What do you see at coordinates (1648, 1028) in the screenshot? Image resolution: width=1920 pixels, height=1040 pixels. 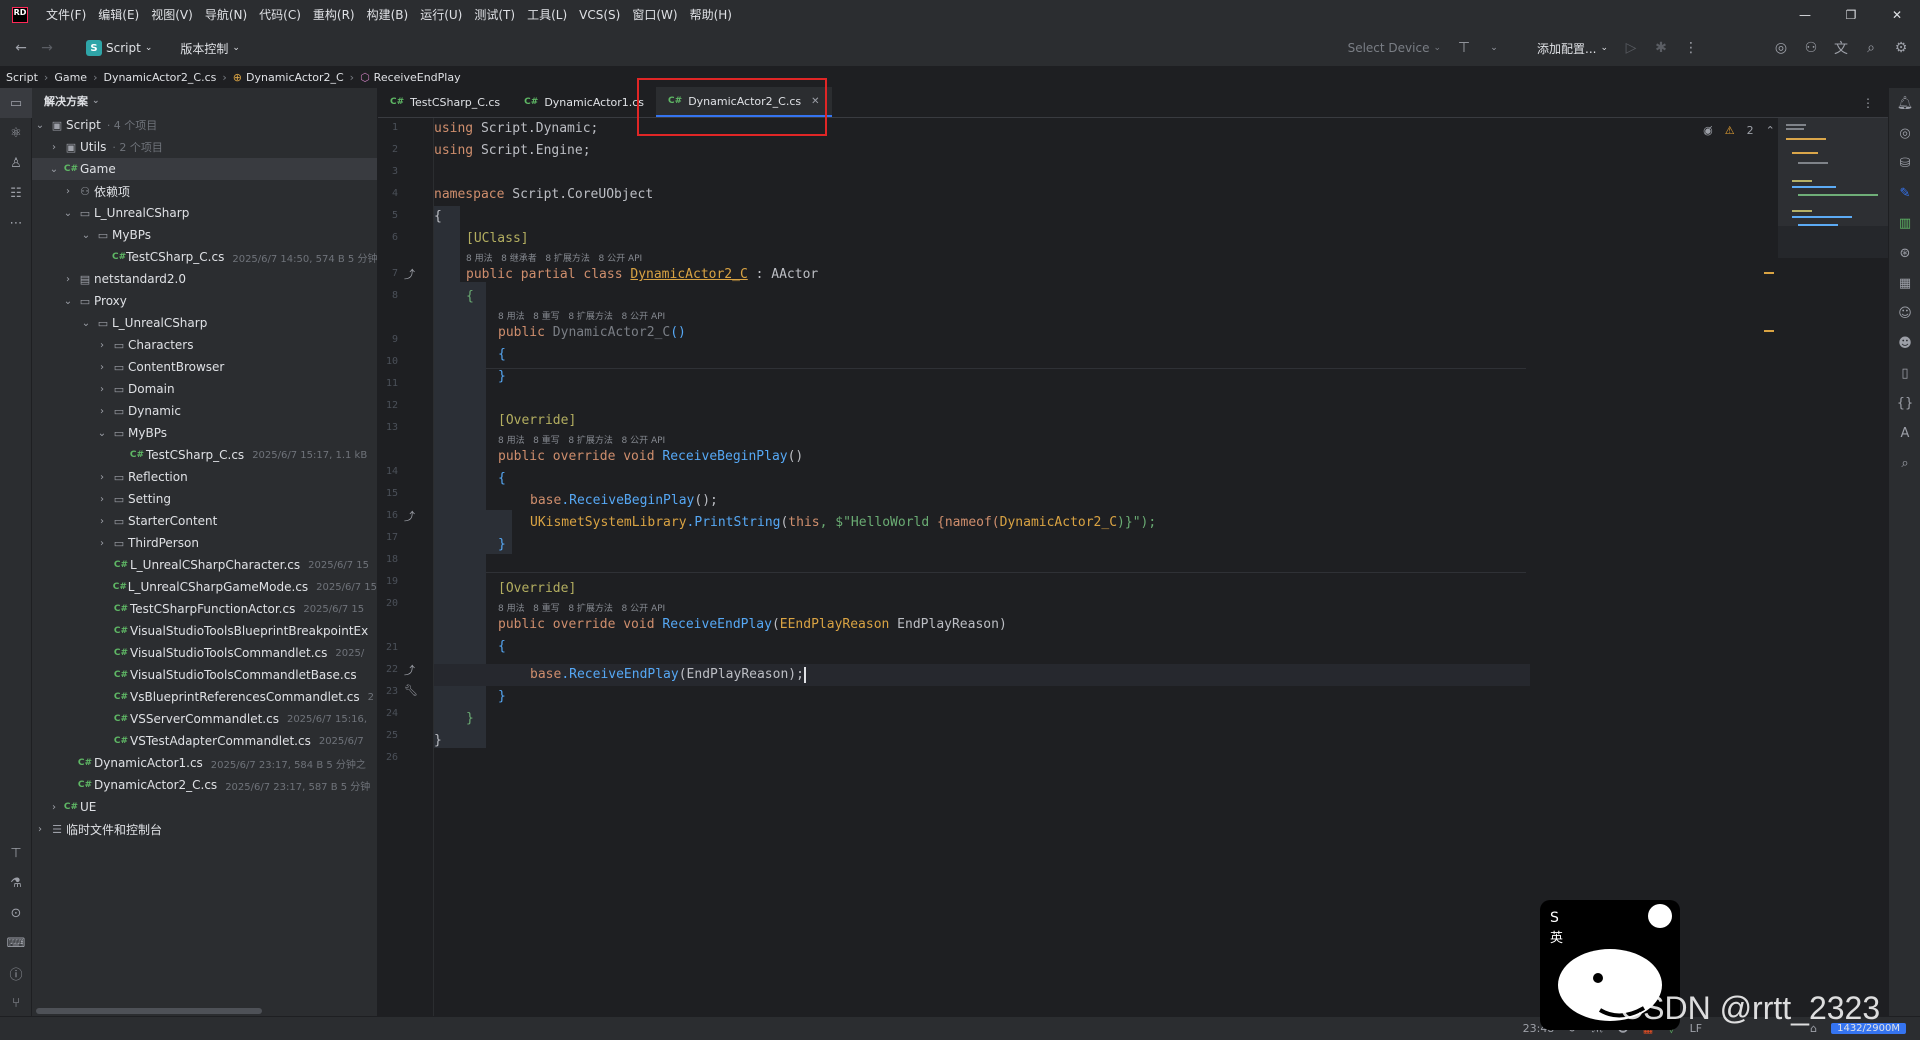 I see `windows-icon: ▦` at bounding box center [1648, 1028].